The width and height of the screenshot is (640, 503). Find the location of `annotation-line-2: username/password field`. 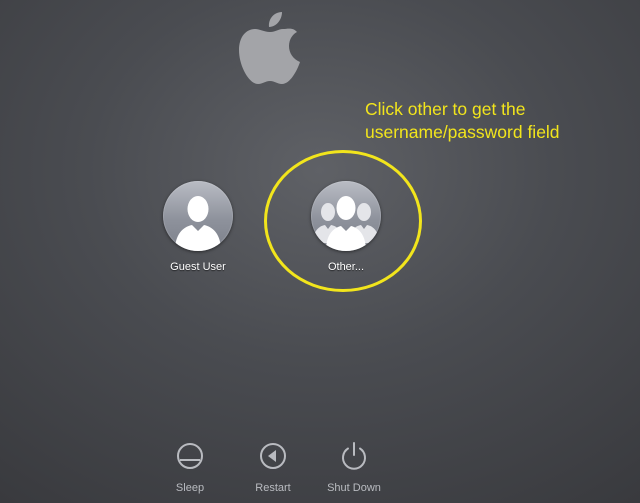

annotation-line-2: username/password field is located at coordinates (462, 132).